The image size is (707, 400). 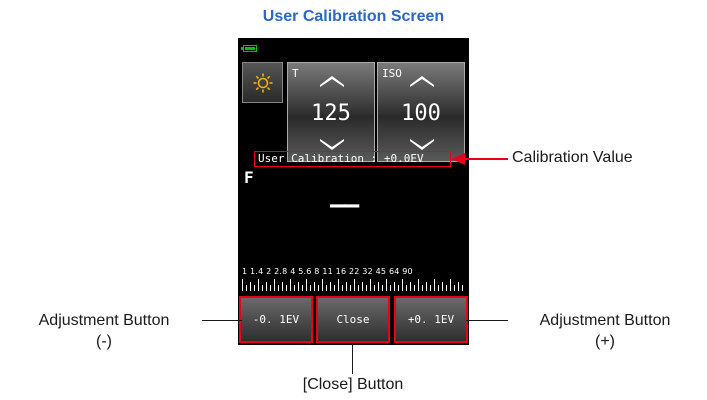 I want to click on shutter-speed-control: T 125, so click(x=331, y=112).